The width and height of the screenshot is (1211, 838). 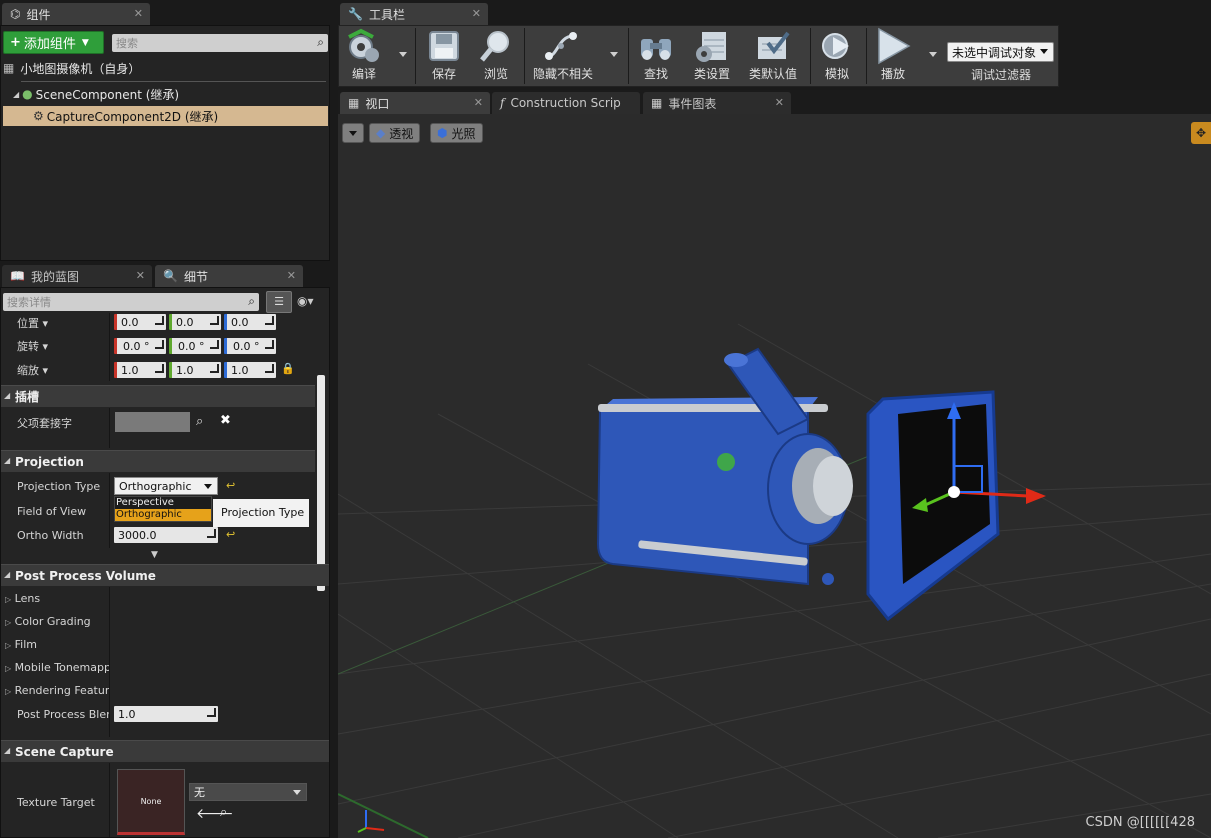 I want to click on details-scrollbar, so click(x=321, y=483).